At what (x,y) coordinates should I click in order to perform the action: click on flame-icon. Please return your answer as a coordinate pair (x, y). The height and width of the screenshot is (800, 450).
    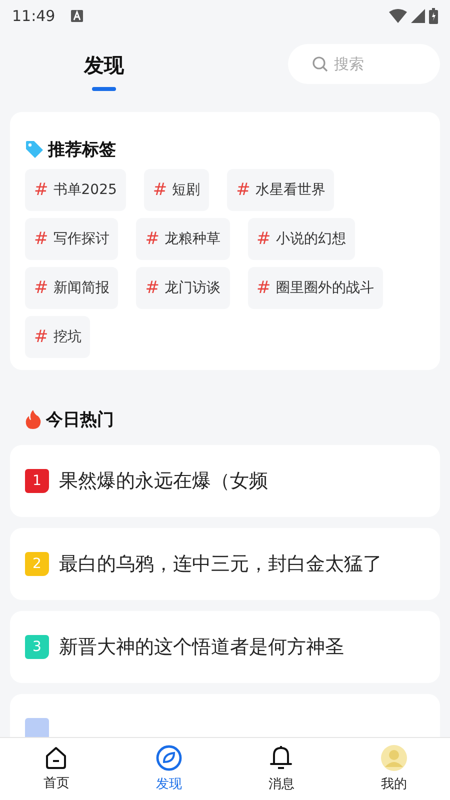
    Looking at the image, I should click on (33, 419).